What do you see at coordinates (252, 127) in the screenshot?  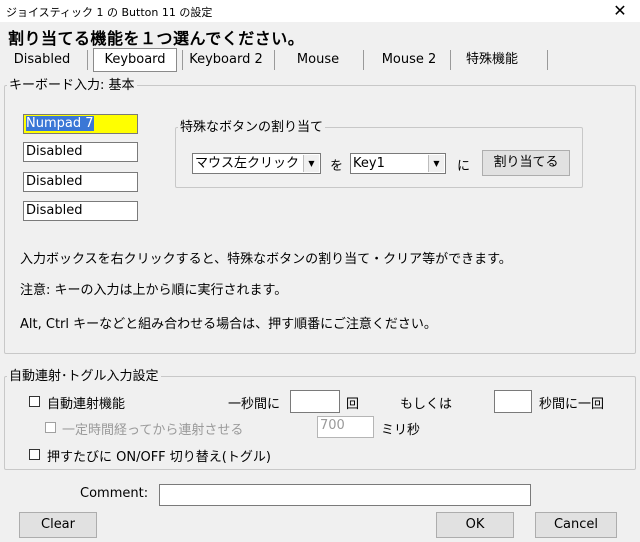 I see `special-assign-legend: 特殊なボタンの割り当て` at bounding box center [252, 127].